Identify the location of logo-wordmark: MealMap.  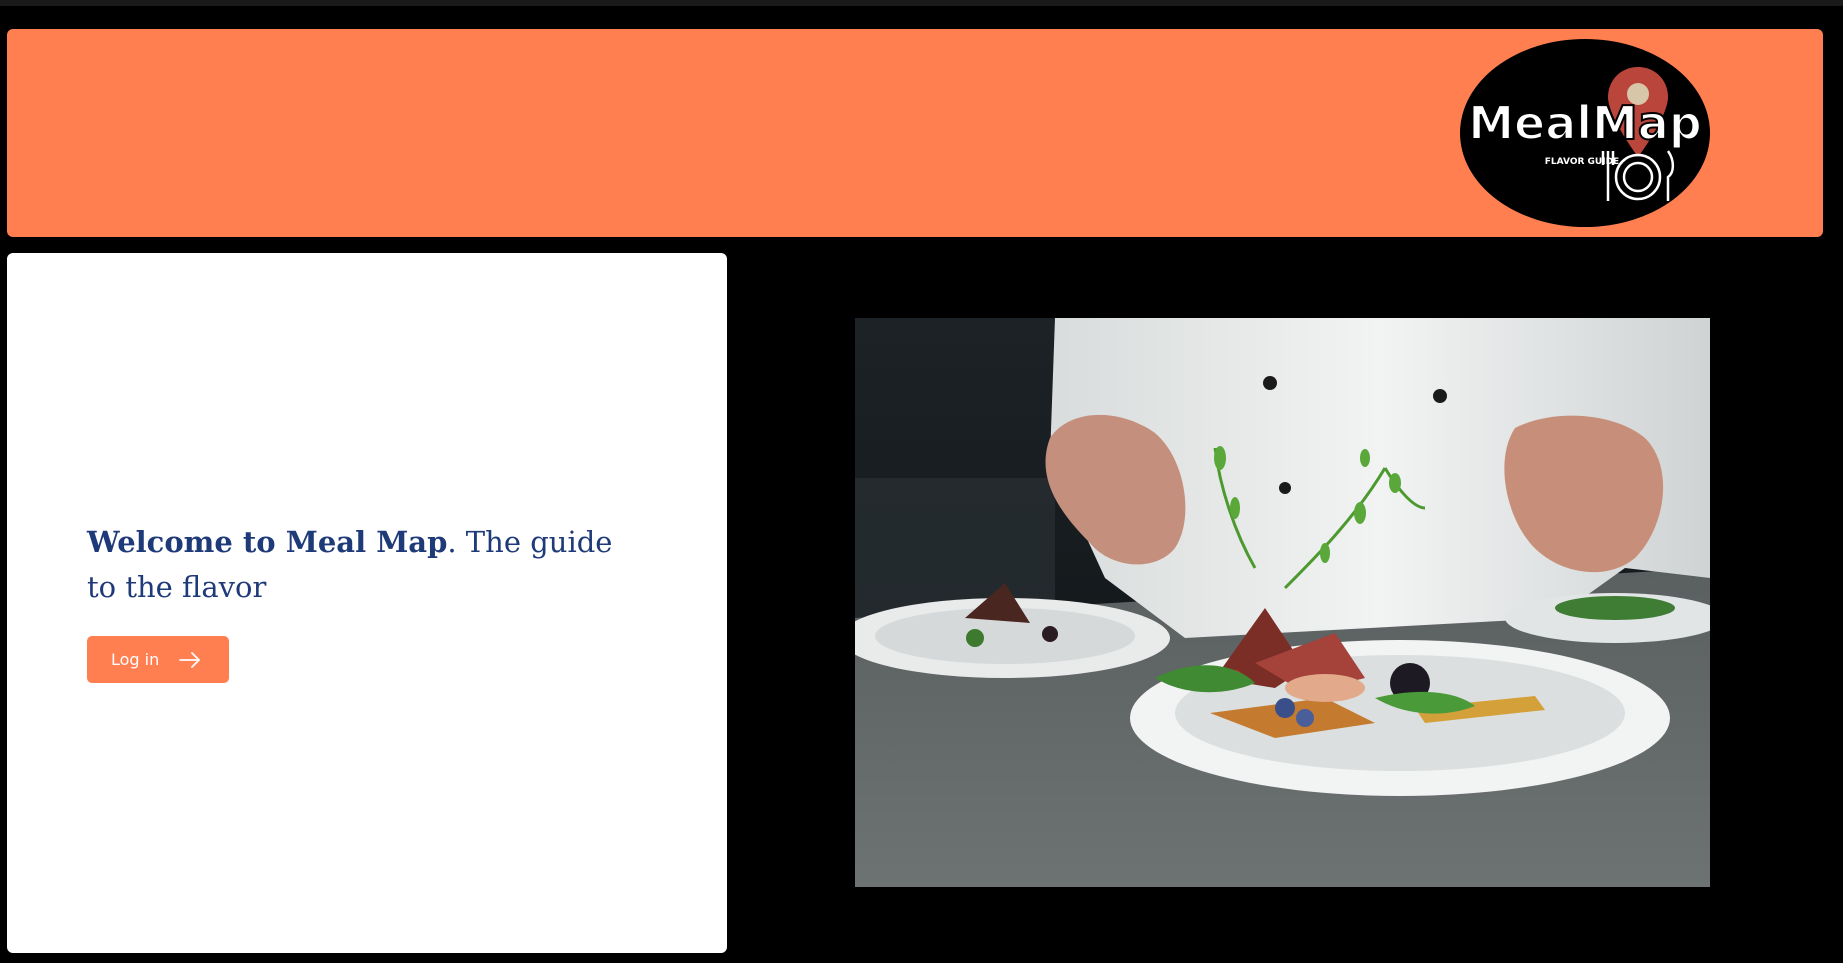
(1585, 123).